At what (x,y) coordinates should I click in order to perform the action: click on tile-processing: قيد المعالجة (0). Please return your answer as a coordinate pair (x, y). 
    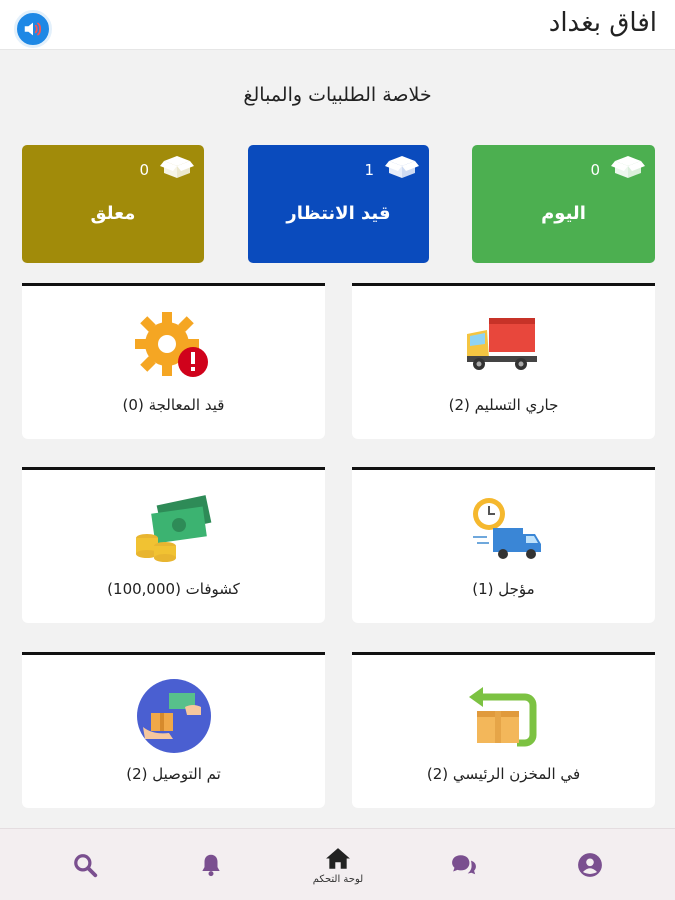
    Looking at the image, I should click on (173, 361).